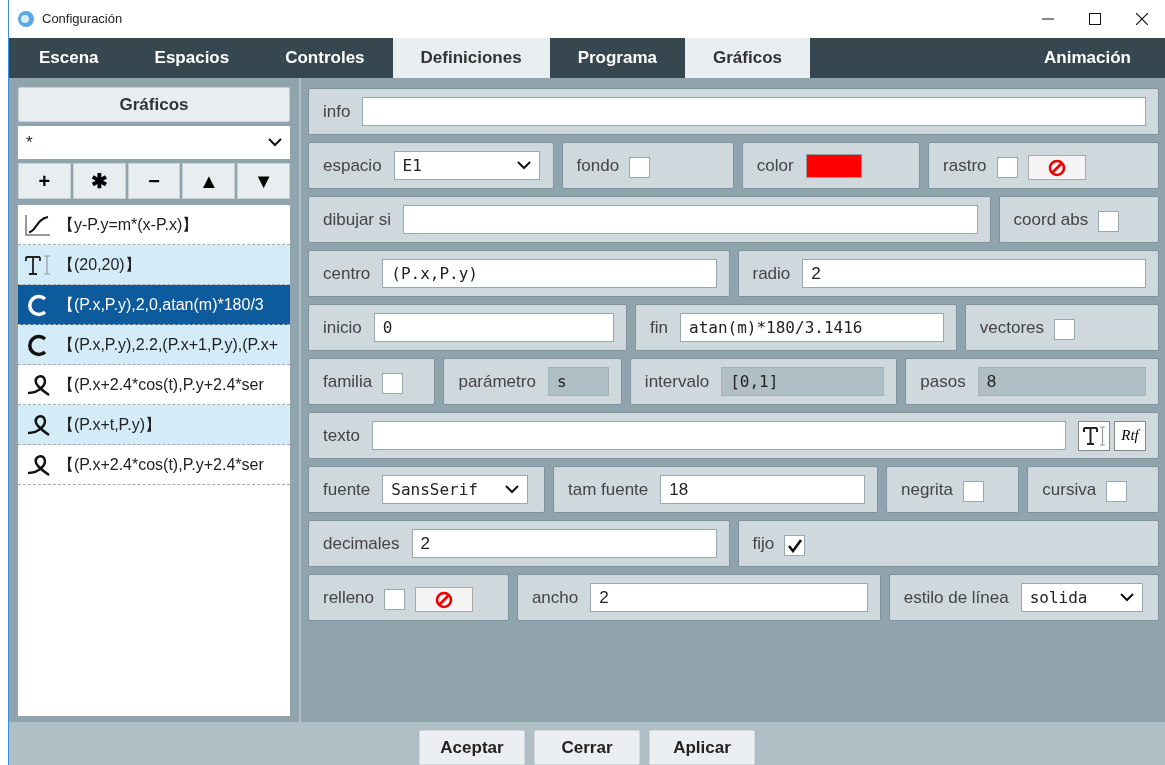 The height and width of the screenshot is (765, 1165). What do you see at coordinates (263, 181) in the screenshot?
I see `toolbar-button: ▼` at bounding box center [263, 181].